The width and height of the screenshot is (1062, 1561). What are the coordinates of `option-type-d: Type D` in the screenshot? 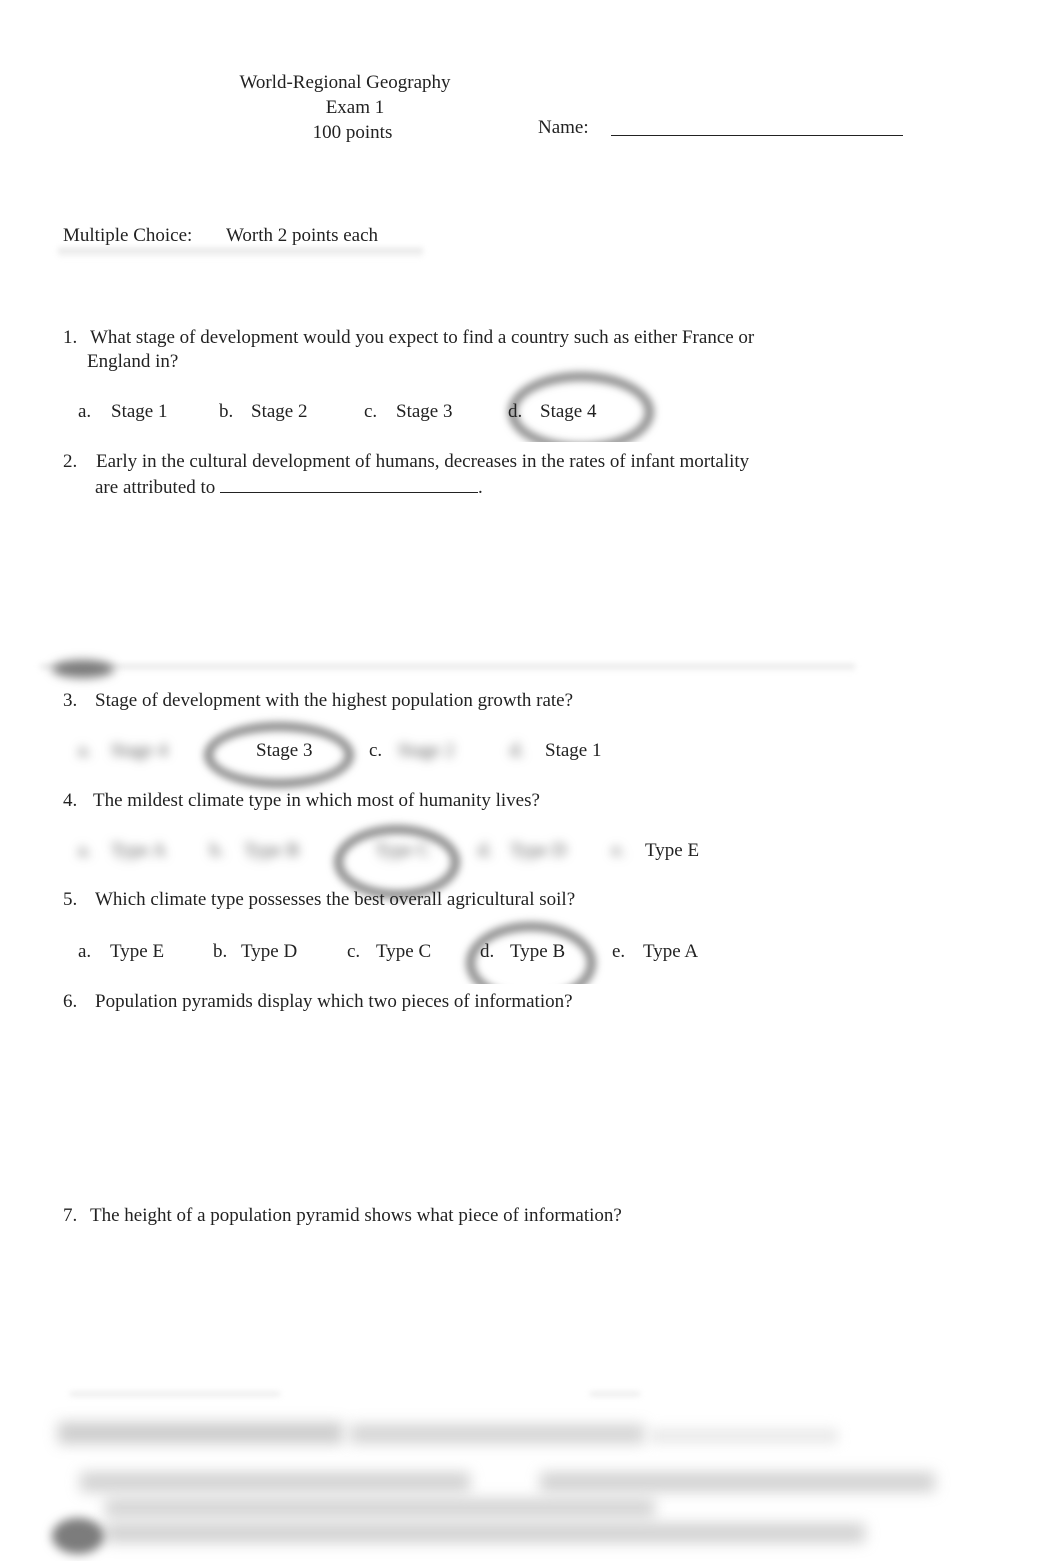 It's located at (269, 952).